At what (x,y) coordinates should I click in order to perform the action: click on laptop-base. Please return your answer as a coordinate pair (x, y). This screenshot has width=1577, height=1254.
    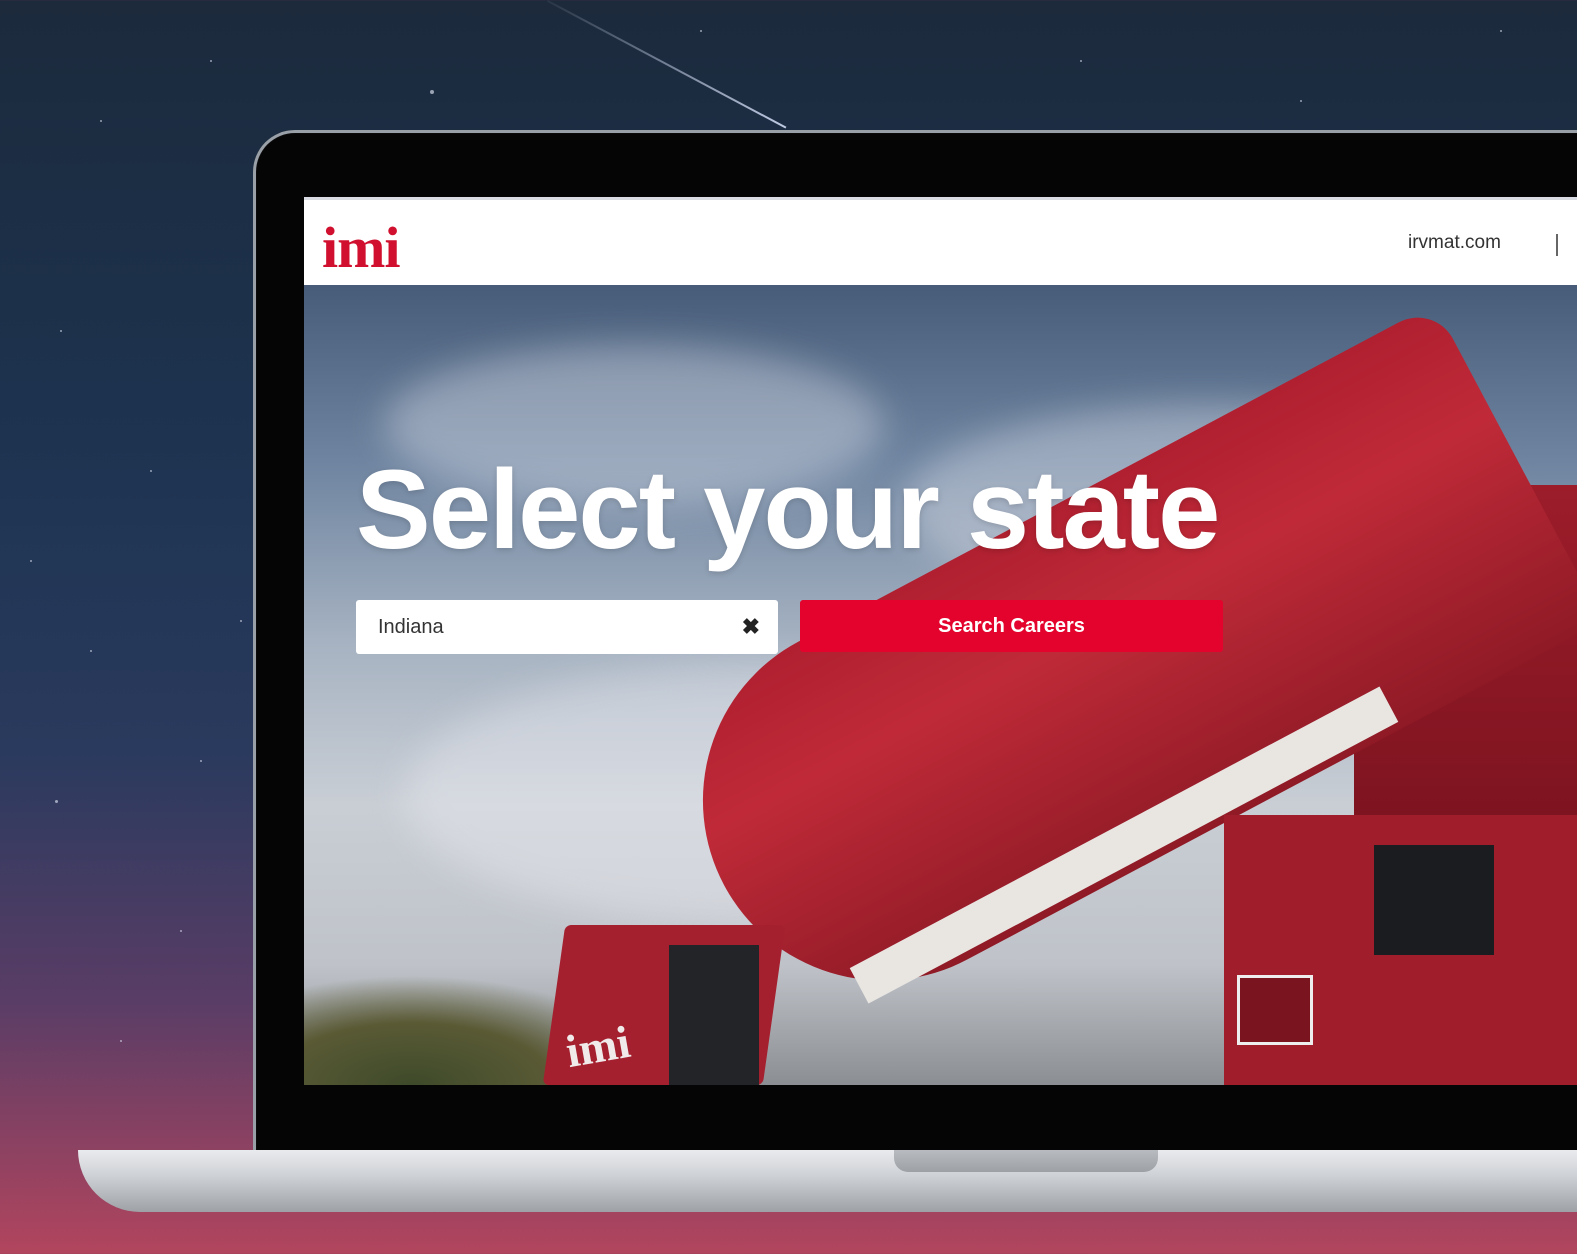
    Looking at the image, I should click on (827, 1181).